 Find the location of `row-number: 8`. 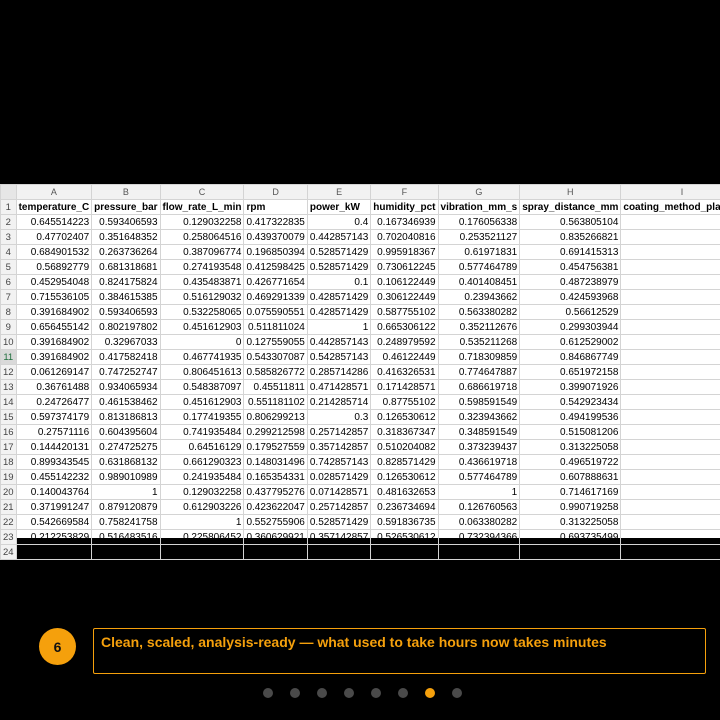

row-number: 8 is located at coordinates (8, 312).